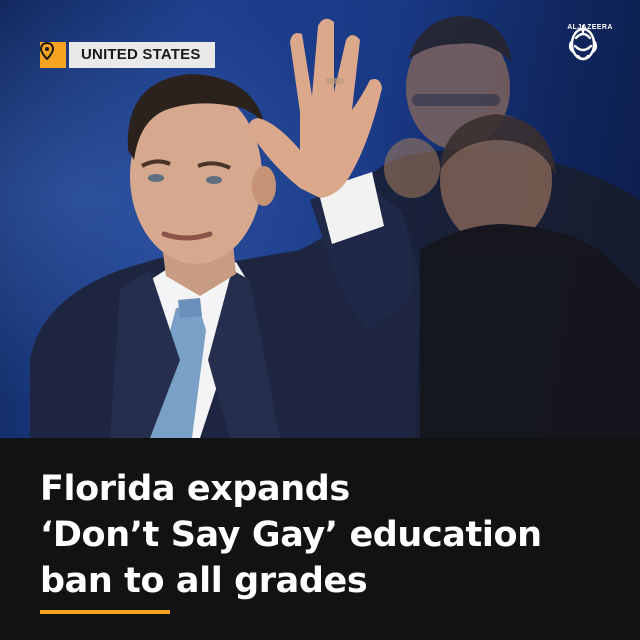 Image resolution: width=640 pixels, height=640 pixels. I want to click on headline-line-3: ban to all grades, so click(204, 581).